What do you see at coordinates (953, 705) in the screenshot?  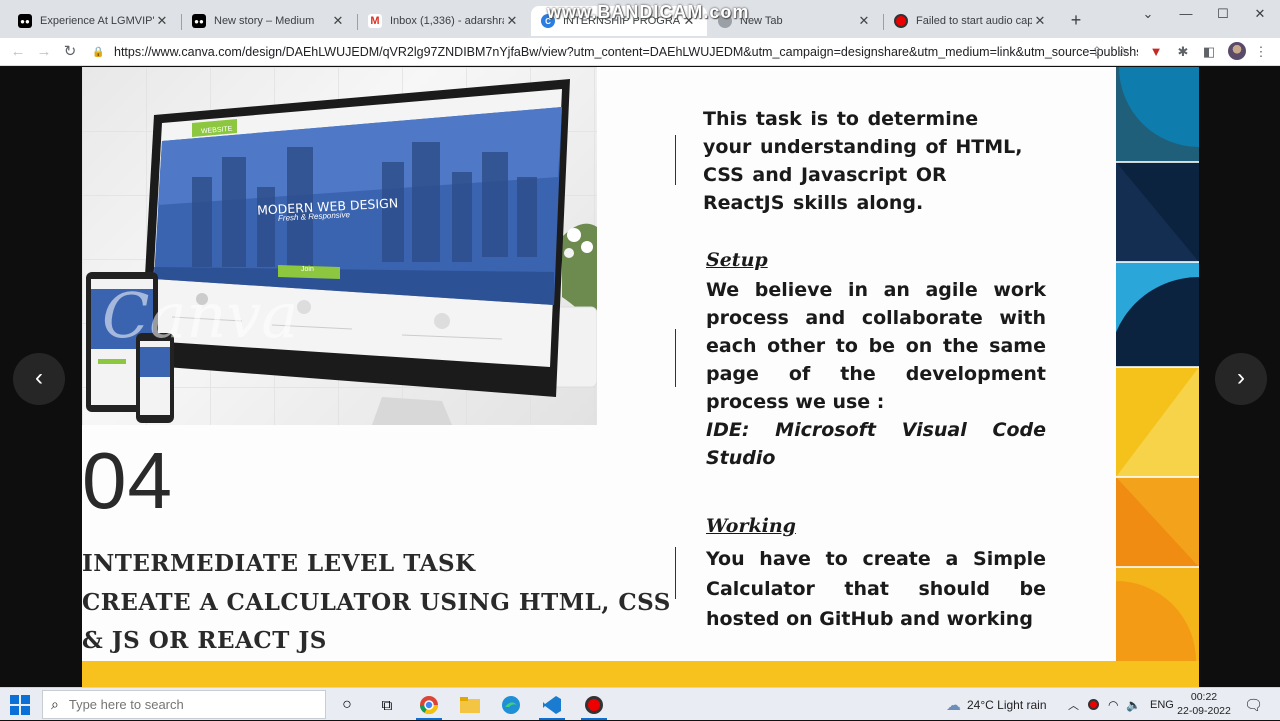 I see `cloud-rain-icon: ☁` at bounding box center [953, 705].